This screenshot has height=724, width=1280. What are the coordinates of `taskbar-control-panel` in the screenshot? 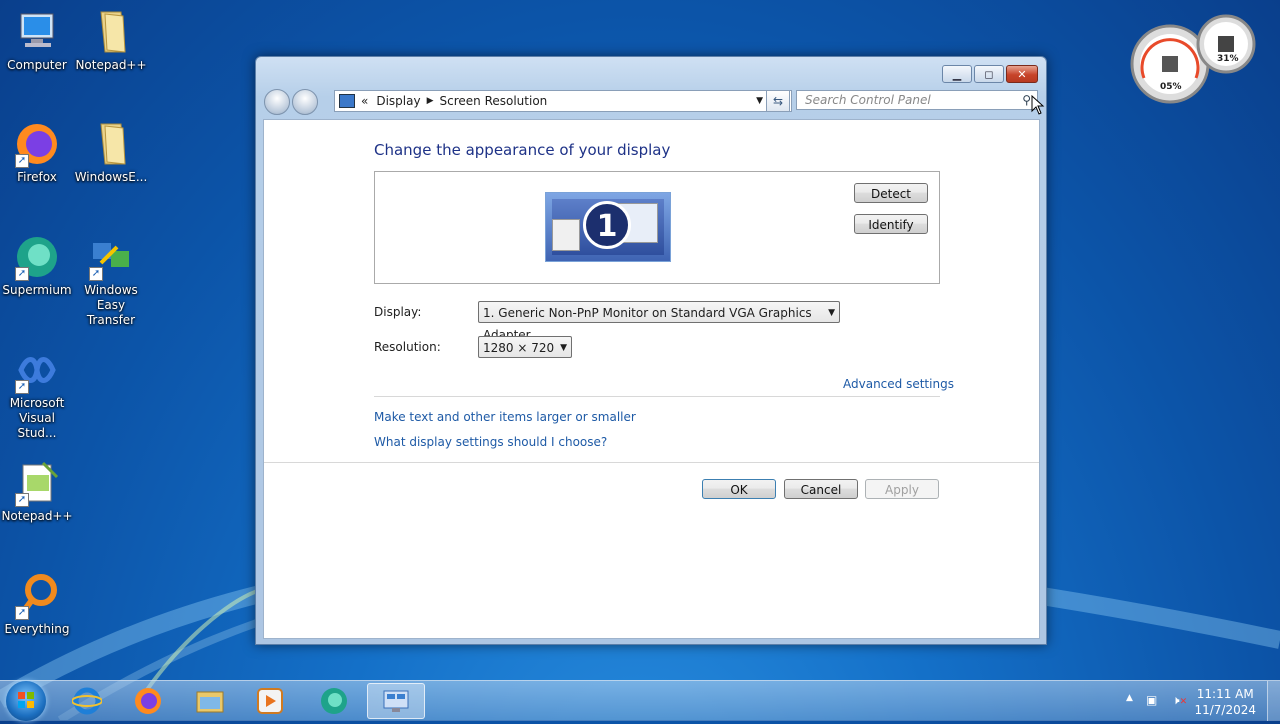 It's located at (396, 701).